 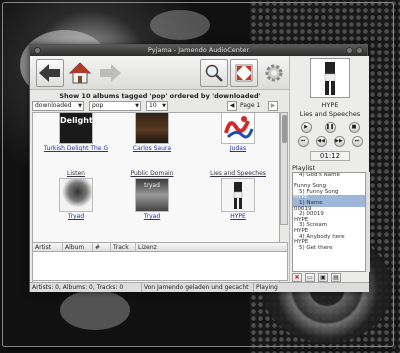 I want to click on player-controls-row2: ⏮ ◀◀ ▶▶ ⏭, so click(x=330, y=141).